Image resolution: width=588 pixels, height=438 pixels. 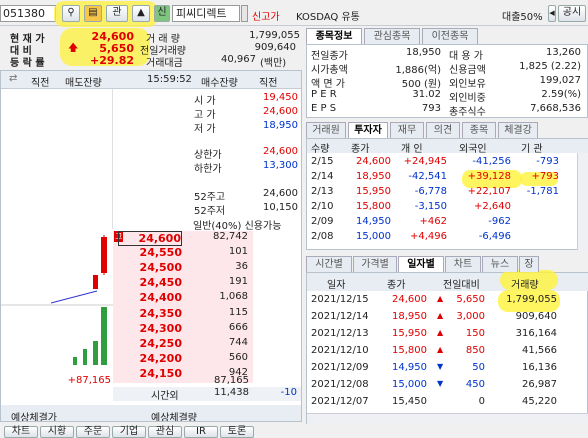 What do you see at coordinates (326, 130) in the screenshot?
I see `tab-investor-0: 거래원` at bounding box center [326, 130].